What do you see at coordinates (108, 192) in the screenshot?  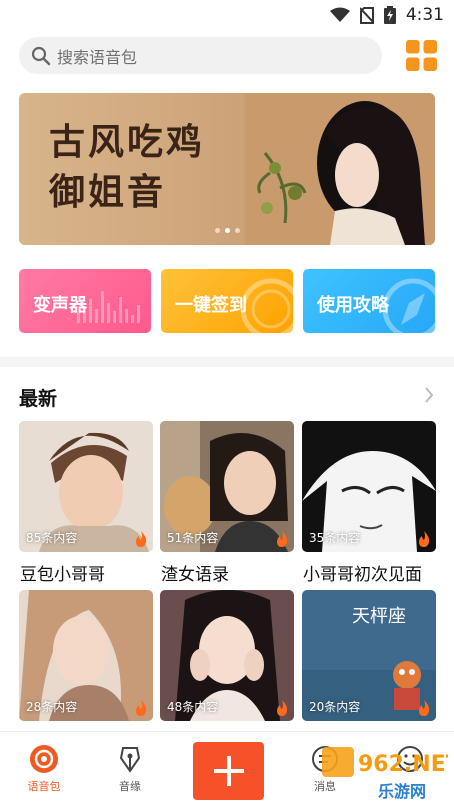 I see `banner-title-line2: 御姐音` at bounding box center [108, 192].